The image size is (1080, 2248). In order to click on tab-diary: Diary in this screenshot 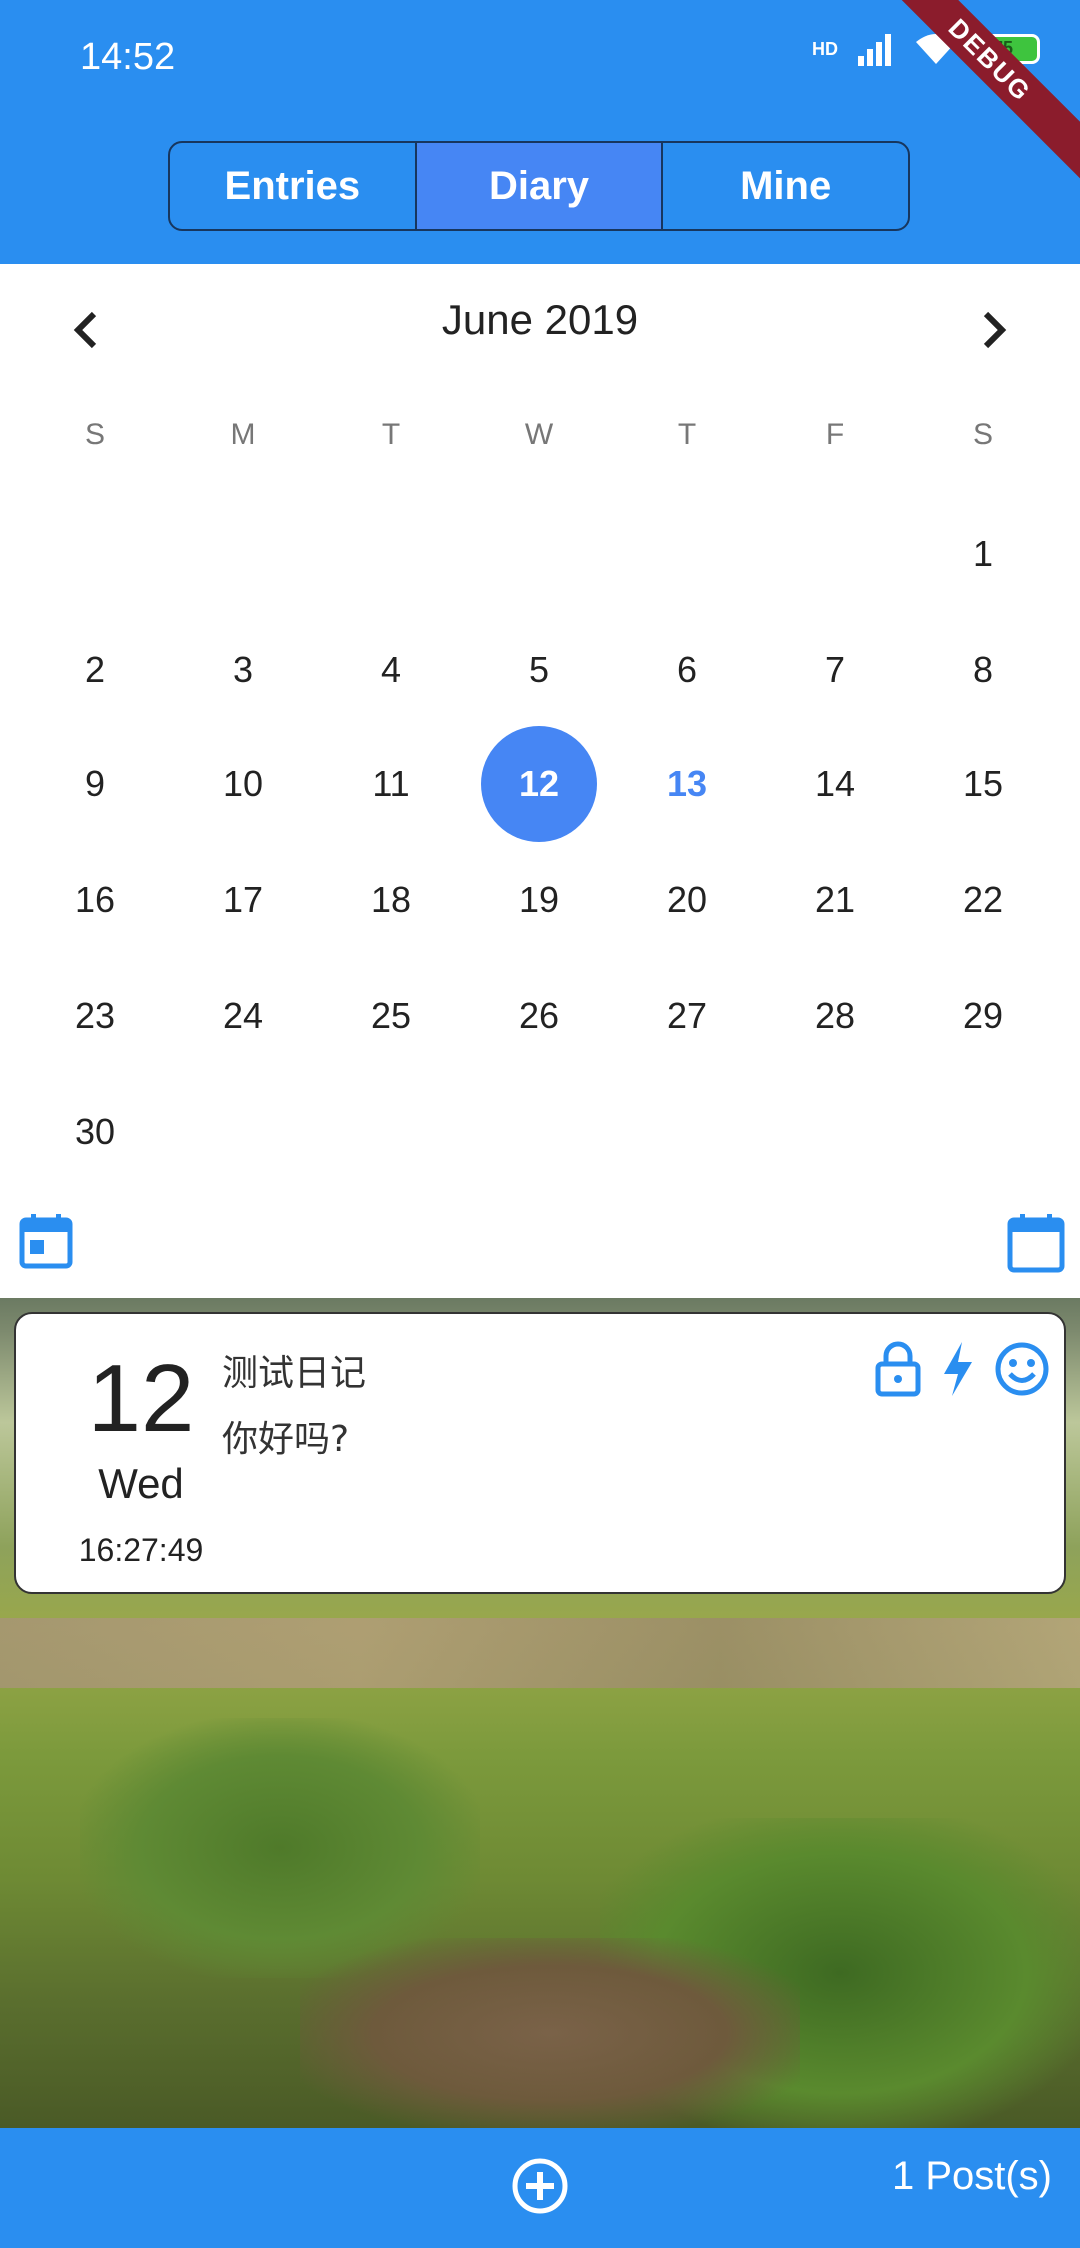, I will do `click(540, 186)`.